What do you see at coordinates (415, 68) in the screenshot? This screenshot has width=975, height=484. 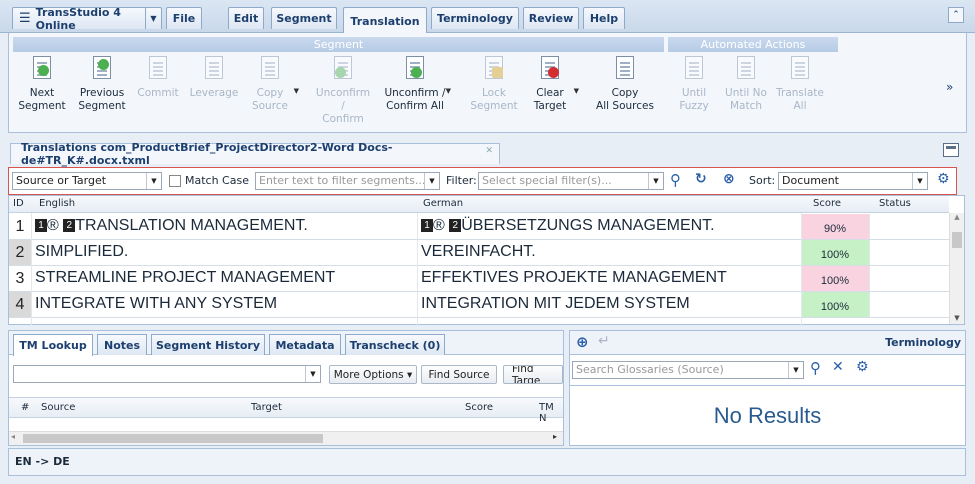 I see `confirm-all-icon` at bounding box center [415, 68].